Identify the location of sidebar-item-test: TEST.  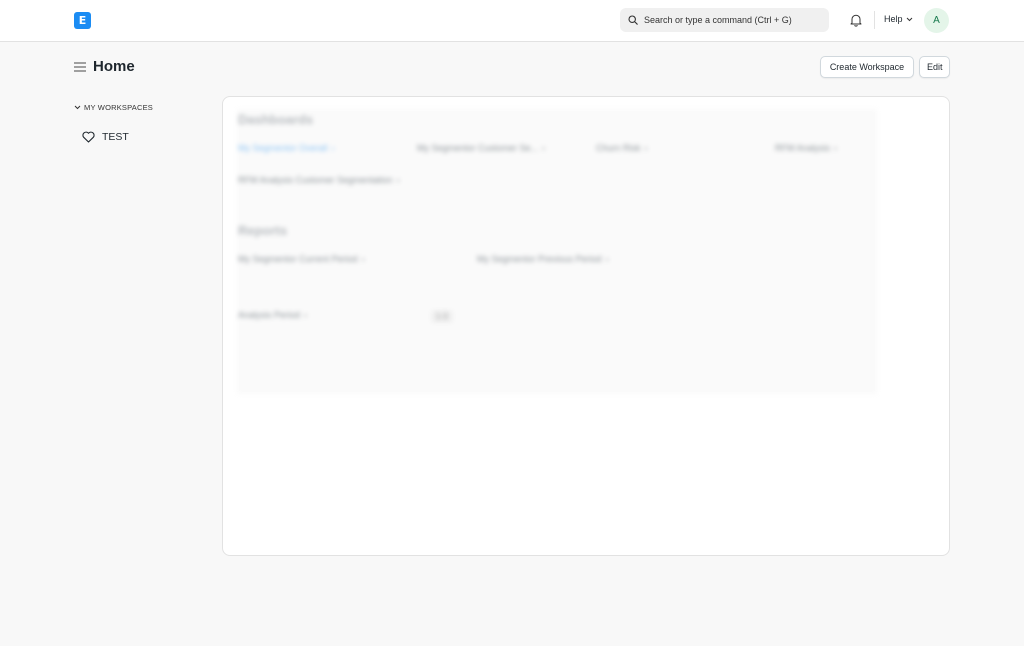
(148, 137).